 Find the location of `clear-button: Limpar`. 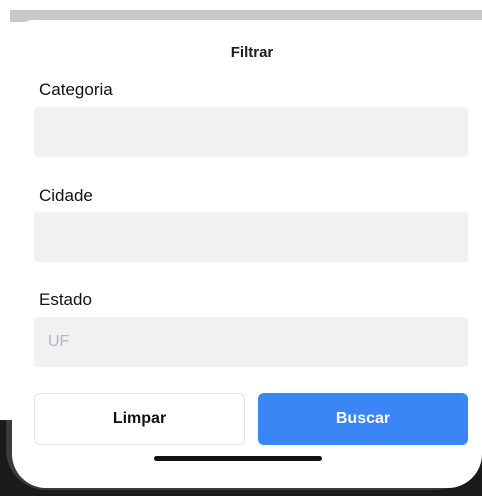

clear-button: Limpar is located at coordinates (139, 419).